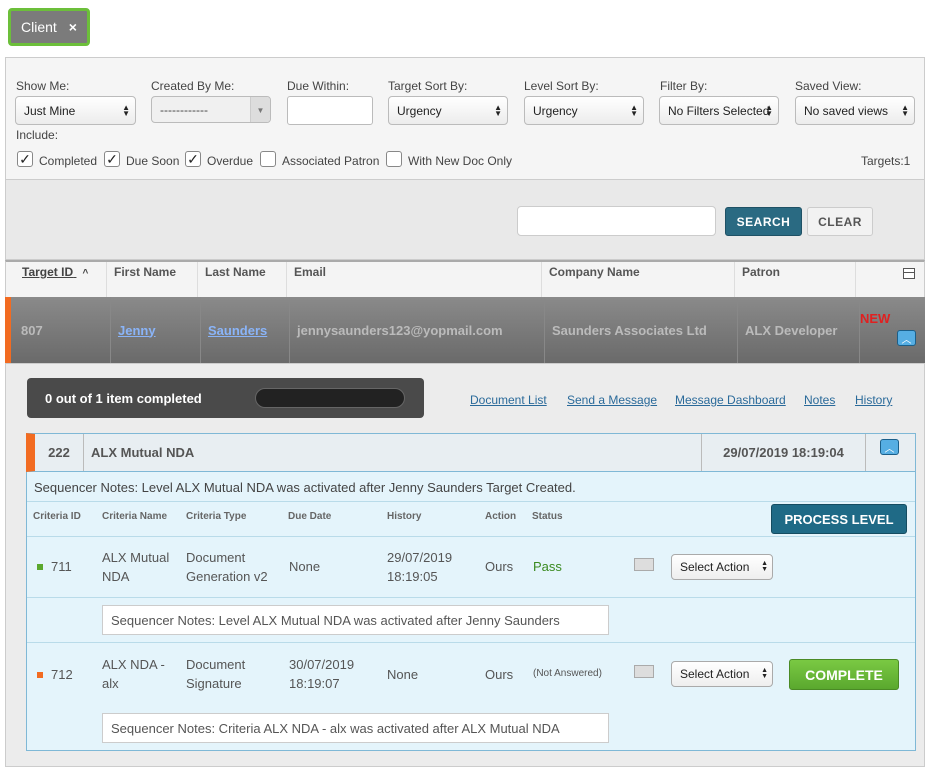  What do you see at coordinates (137, 330) in the screenshot?
I see `first-name-link: Jenny` at bounding box center [137, 330].